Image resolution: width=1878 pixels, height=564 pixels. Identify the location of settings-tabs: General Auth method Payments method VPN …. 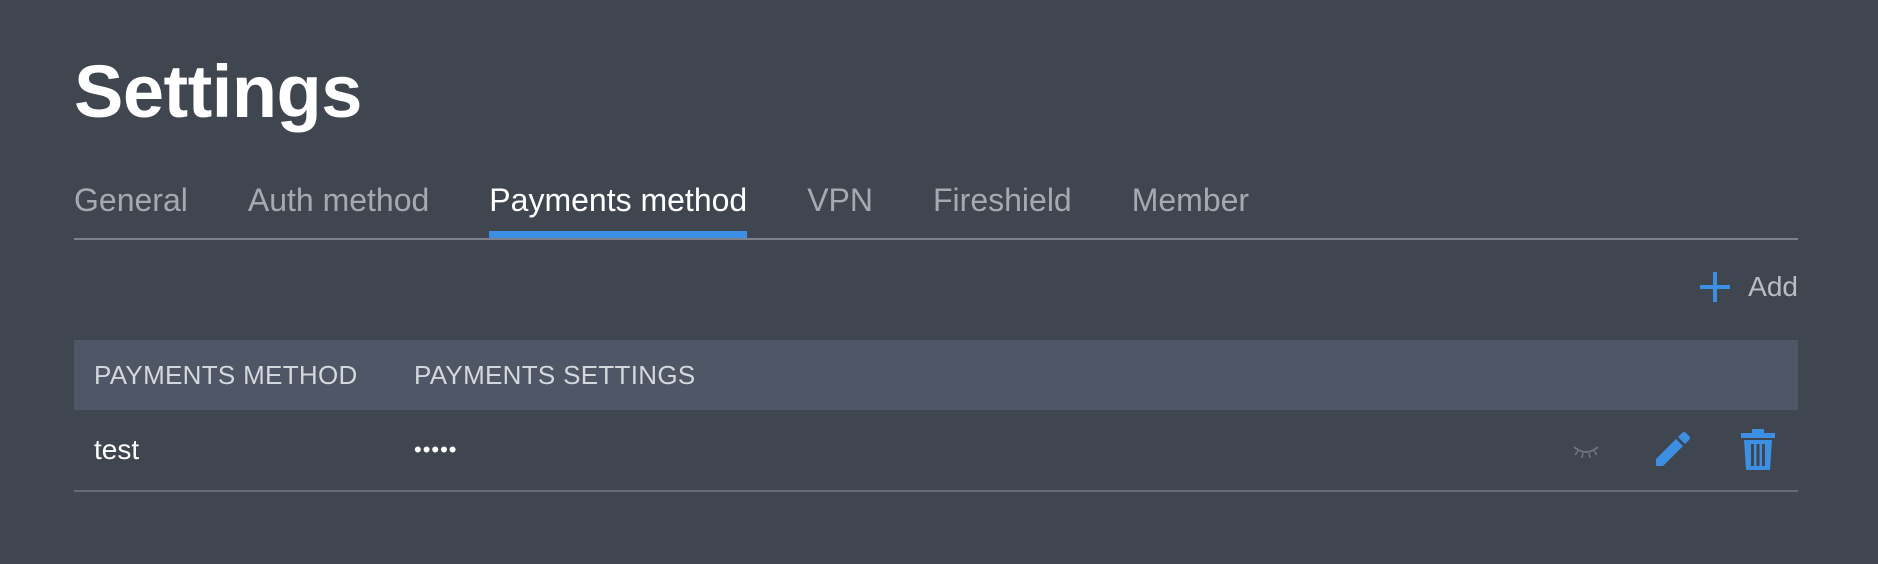
(936, 207).